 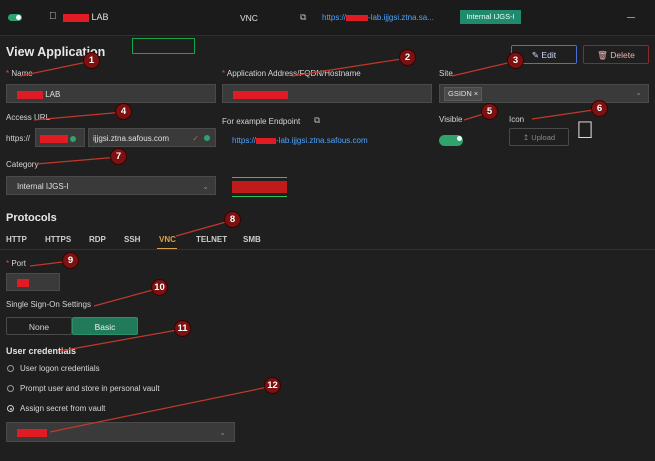 What do you see at coordinates (232, 219) in the screenshot?
I see `annotation-badge-8: 8` at bounding box center [232, 219].